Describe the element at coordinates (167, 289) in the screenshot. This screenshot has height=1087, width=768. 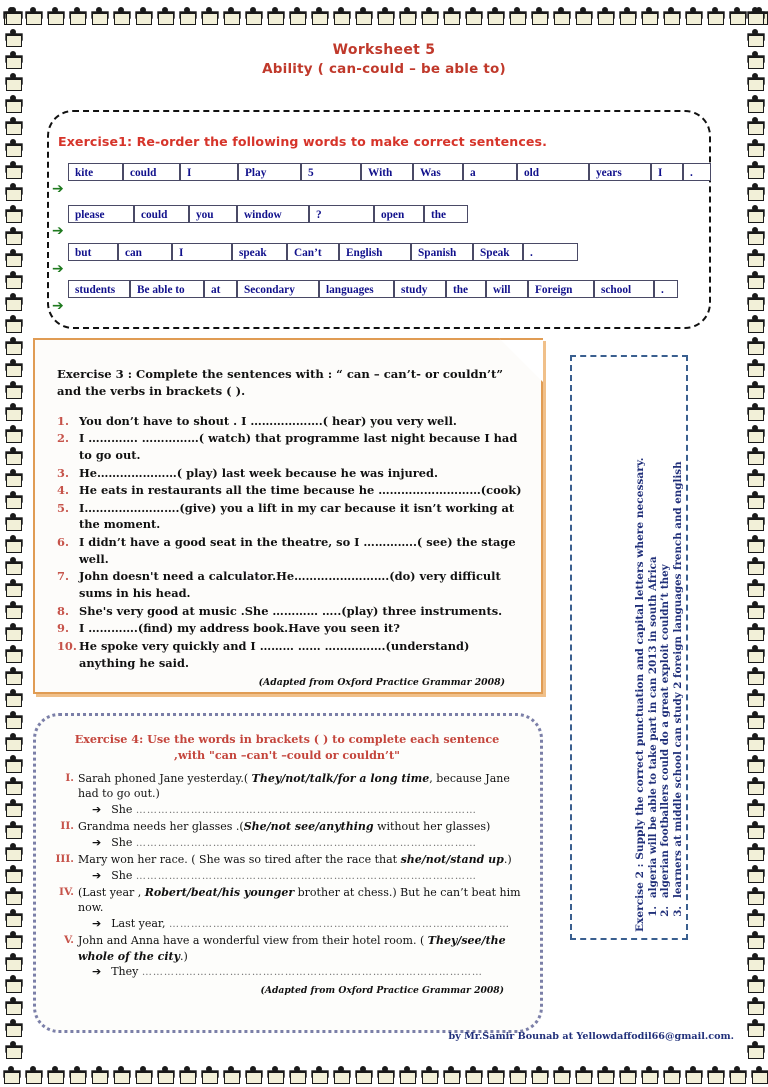
I see `exercise1-word-cell: Be able to` at that location.